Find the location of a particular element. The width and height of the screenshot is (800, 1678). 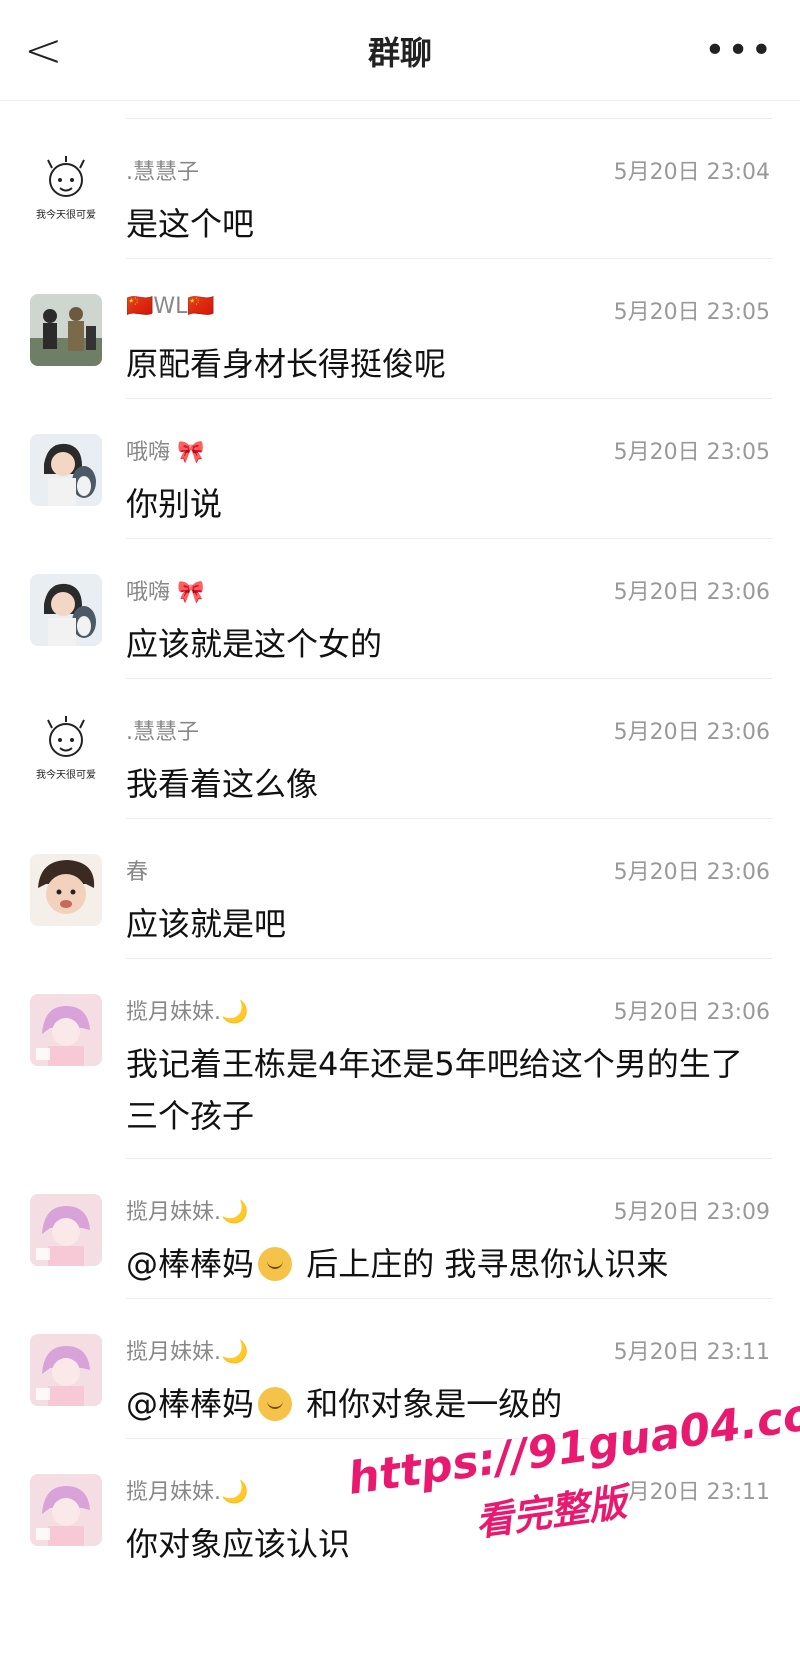

message-item: 哦嗨 🎀 5月20日 23:06 应该就是这个女的 is located at coordinates (400, 608).